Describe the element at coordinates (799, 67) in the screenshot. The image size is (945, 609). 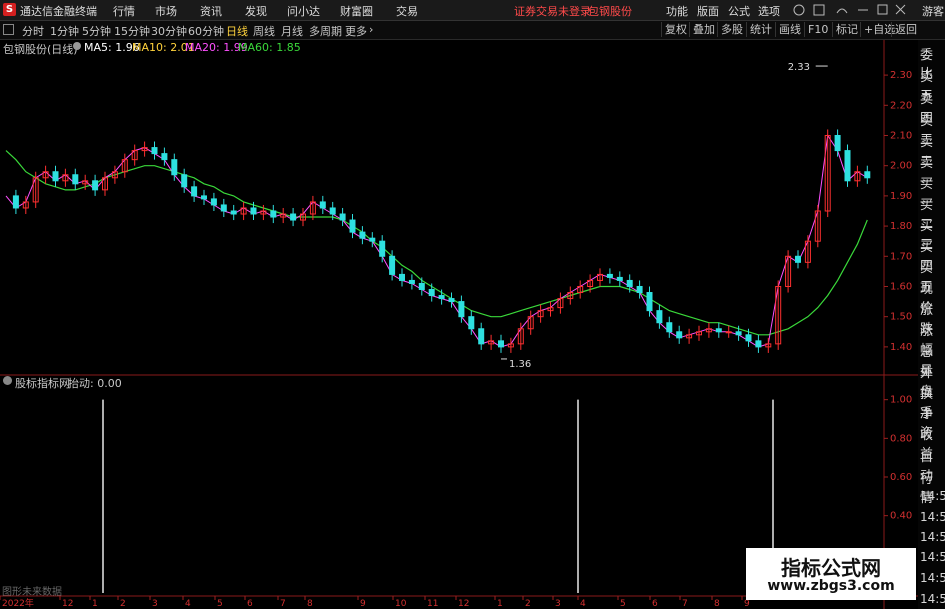
I see `price-annotation: 2.33` at that location.